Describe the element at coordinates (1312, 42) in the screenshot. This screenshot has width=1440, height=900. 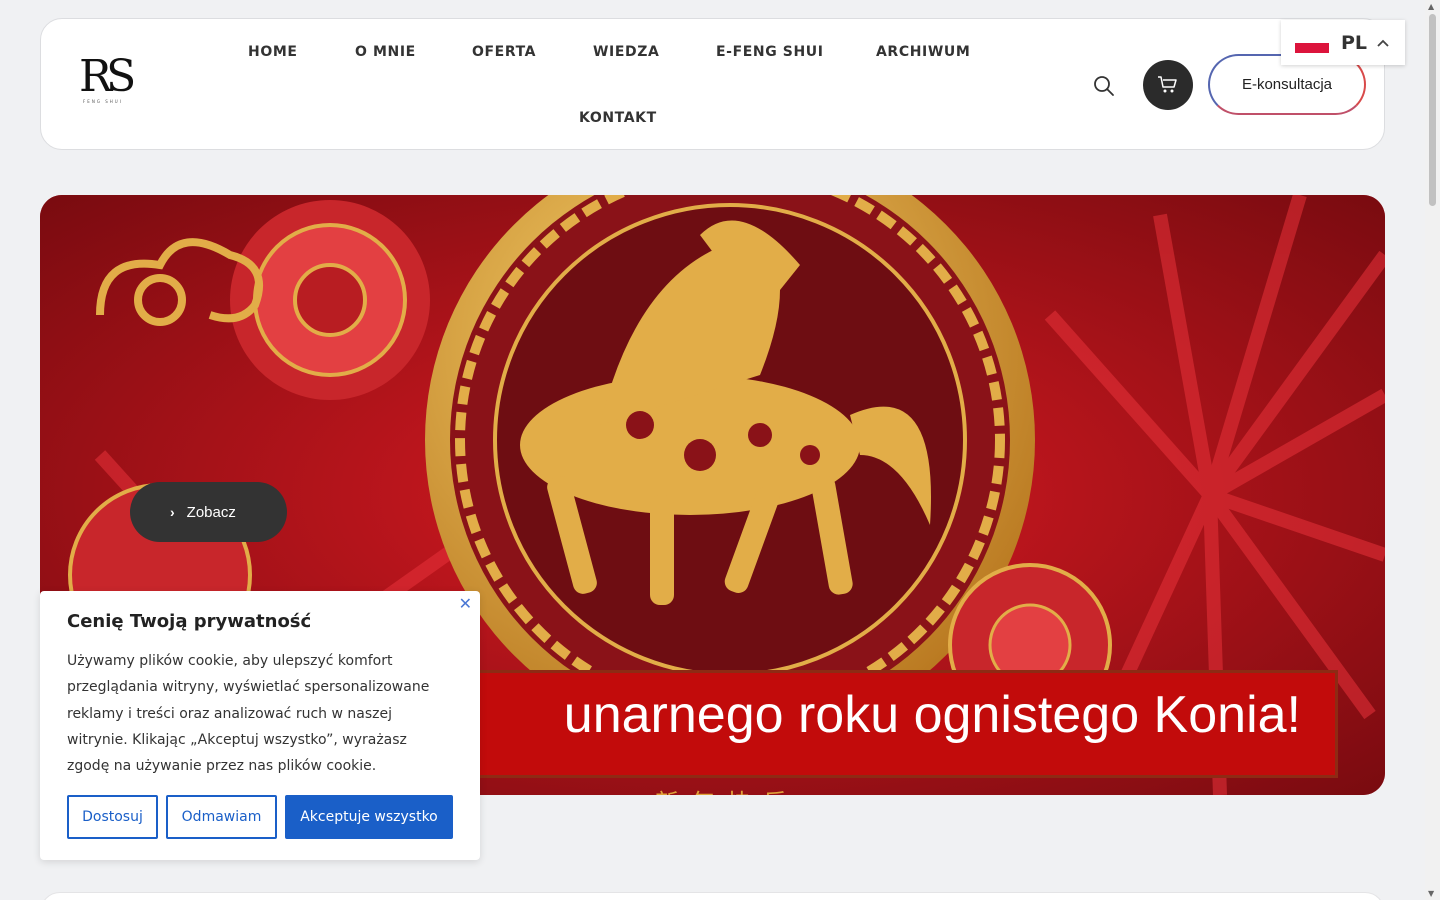
I see `poland-flag-icon` at that location.